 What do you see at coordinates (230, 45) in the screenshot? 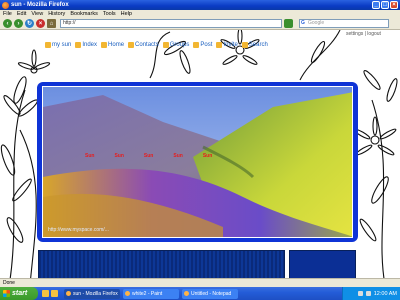
I see `nav-label: Invite` at bounding box center [230, 45].